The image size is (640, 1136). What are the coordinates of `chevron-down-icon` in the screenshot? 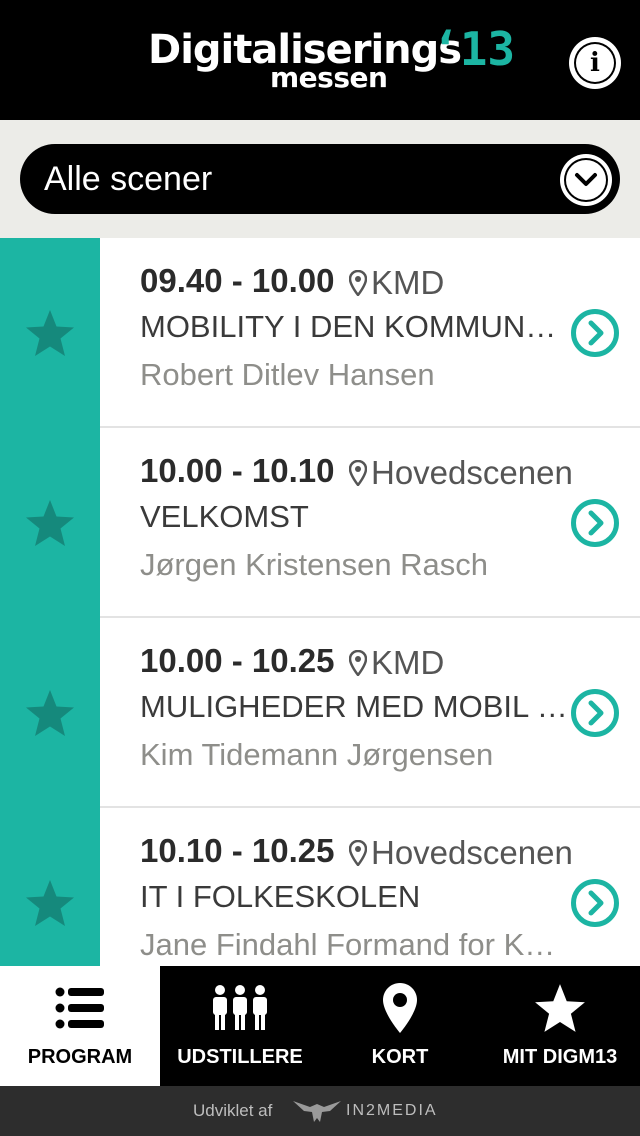 It's located at (586, 180).